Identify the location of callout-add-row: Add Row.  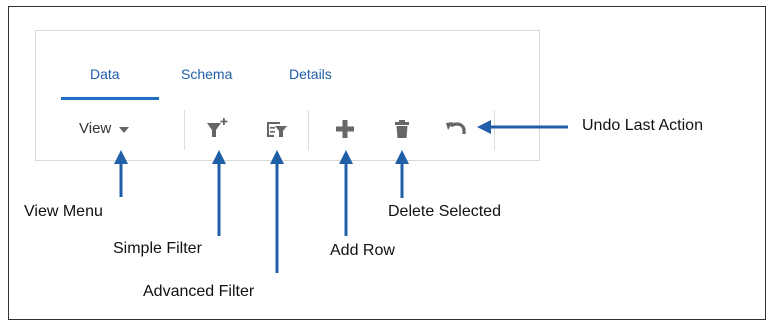
(362, 250).